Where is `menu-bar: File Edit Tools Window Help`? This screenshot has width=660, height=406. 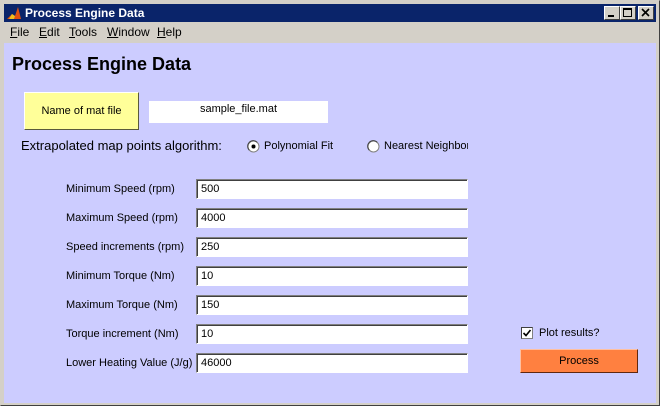 menu-bar: File Edit Tools Window Help is located at coordinates (330, 32).